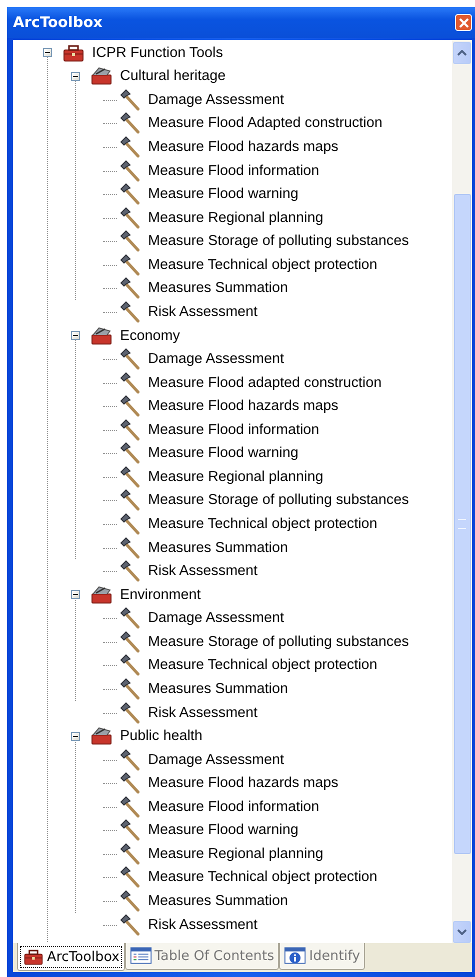  What do you see at coordinates (150, 336) in the screenshot?
I see `toolset-item: Economy` at bounding box center [150, 336].